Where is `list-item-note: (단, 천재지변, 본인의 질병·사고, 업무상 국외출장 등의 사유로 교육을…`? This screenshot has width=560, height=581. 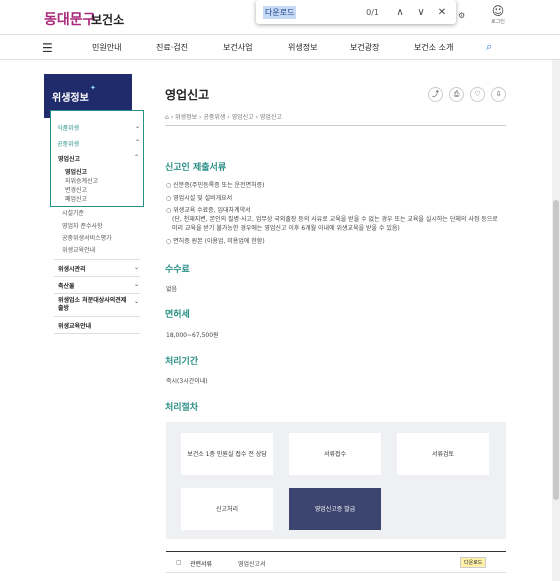
list-item-note: (단, 천재지변, 본인의 질병·사고, 업무상 국외출장 등의 사유로 교육을… is located at coordinates (335, 219).